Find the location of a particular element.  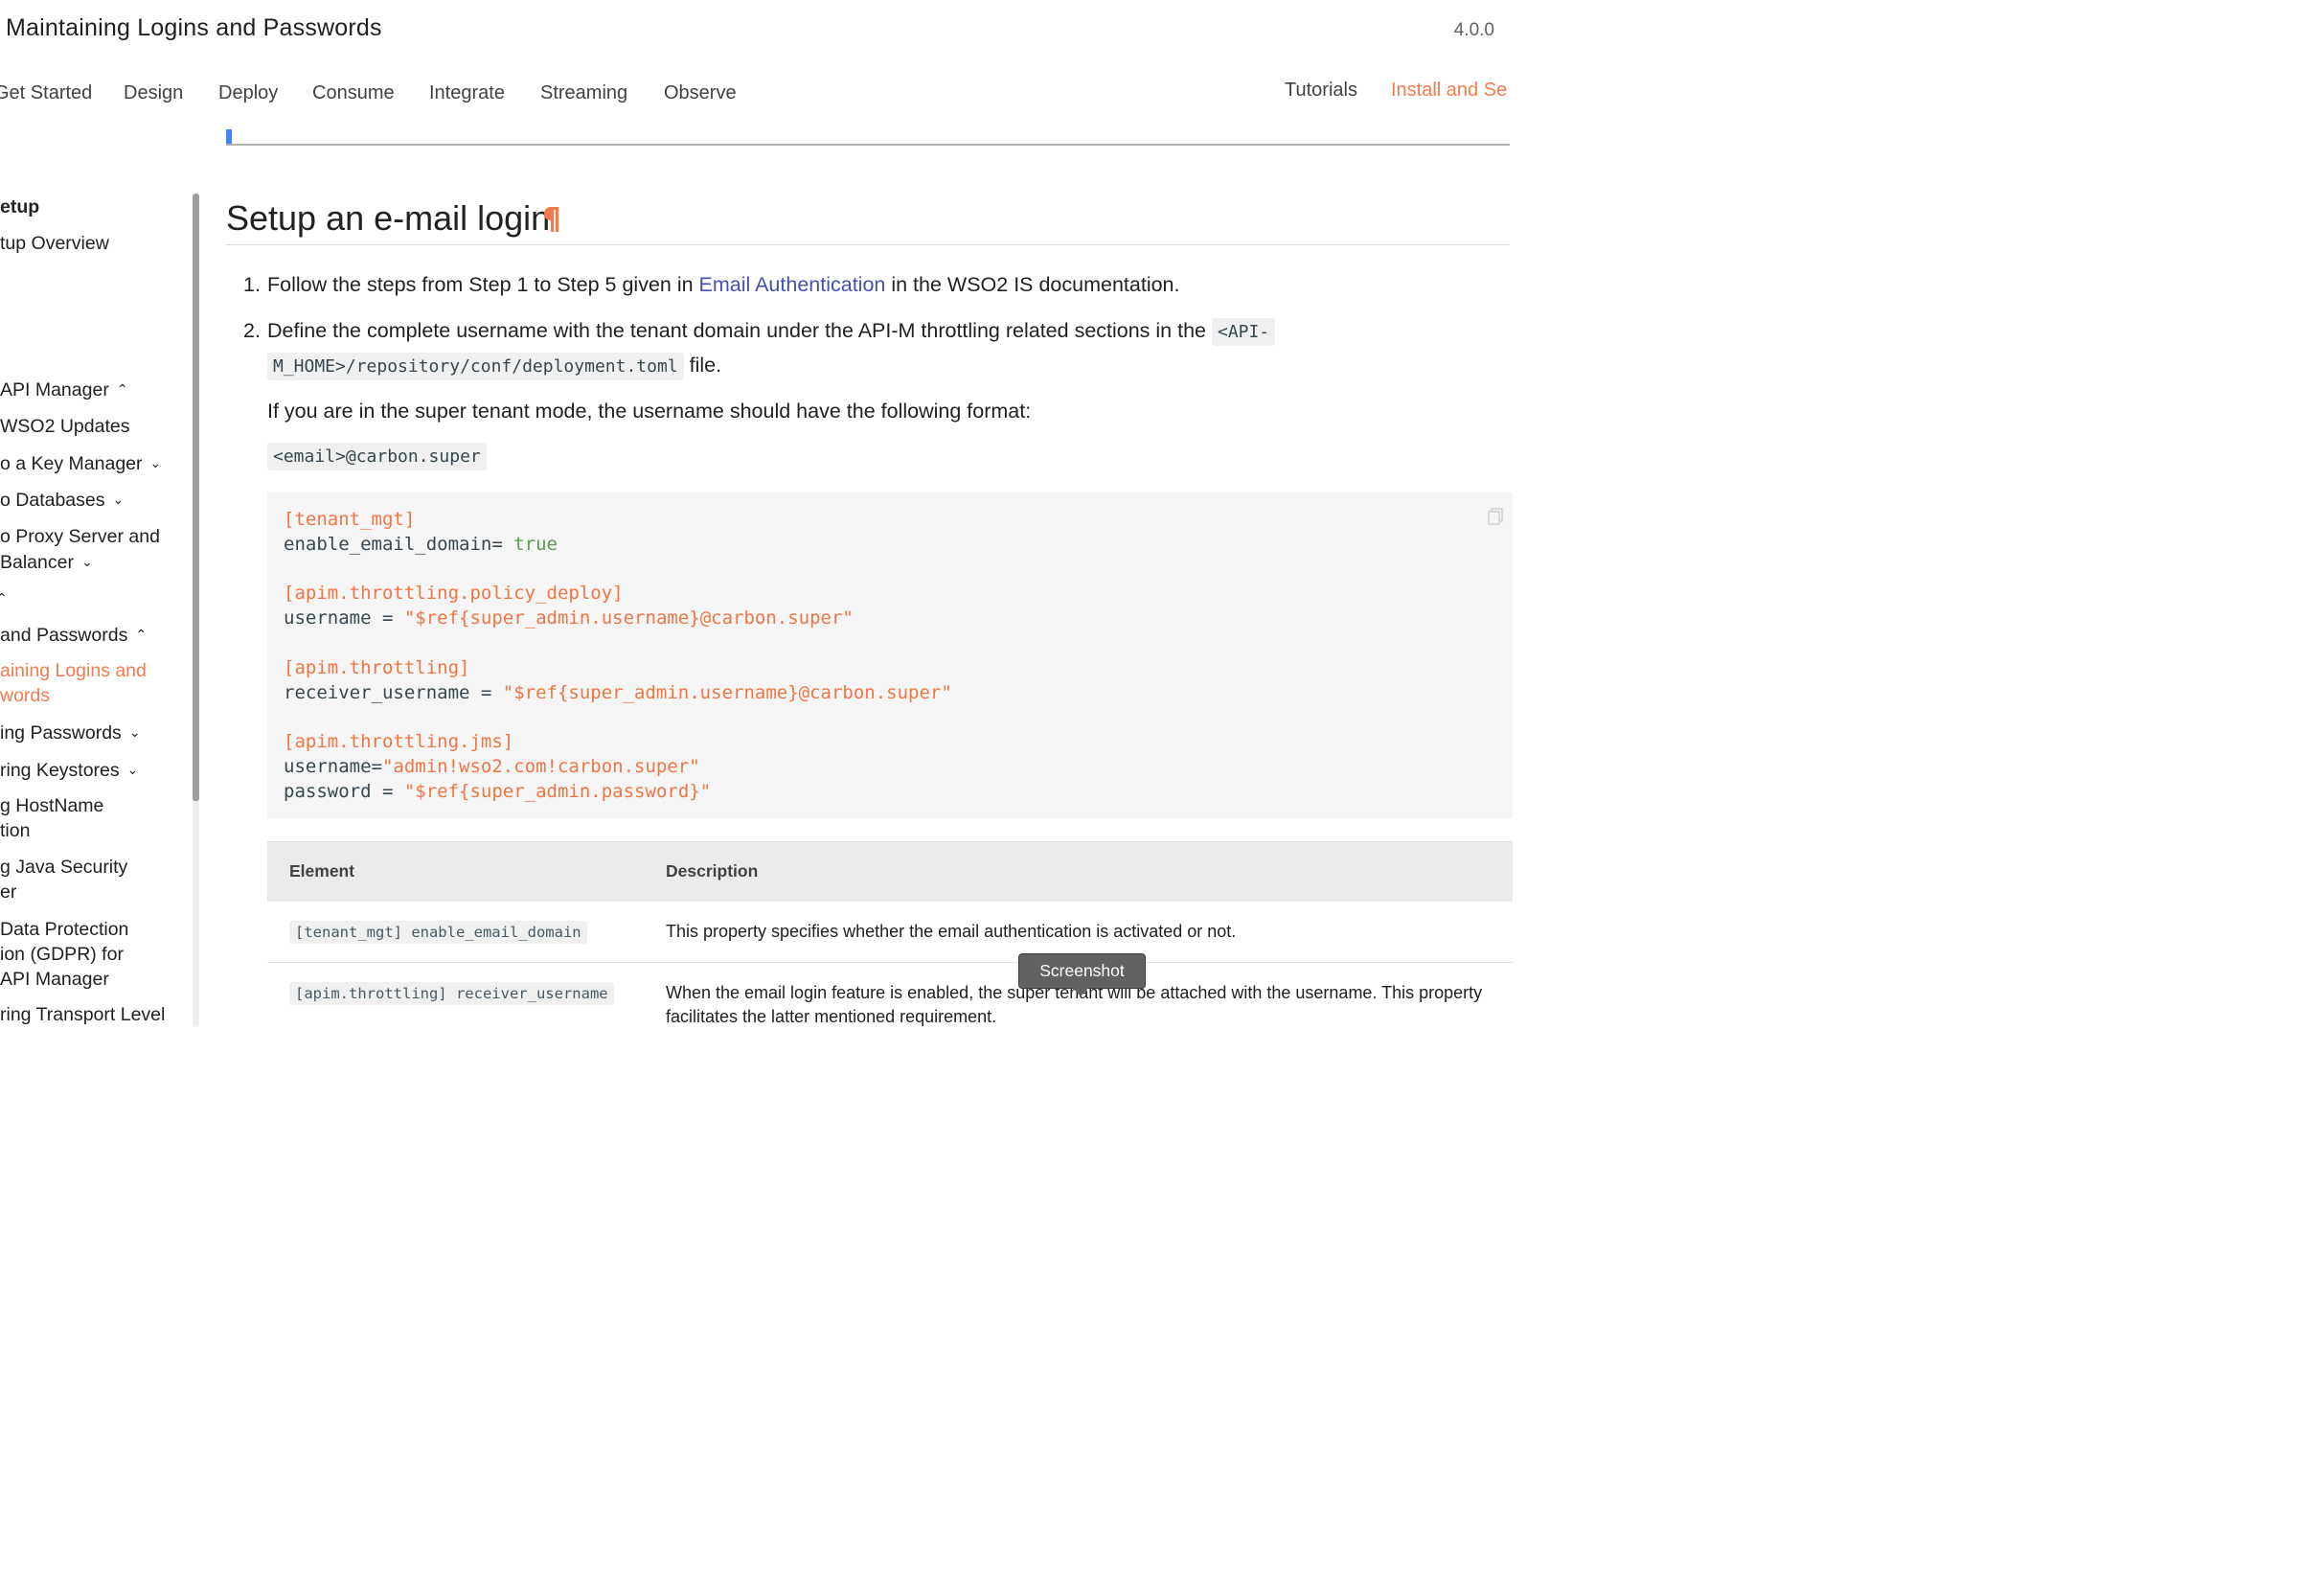

sidebar-item-key-manager: o a Key Manager ⌄ is located at coordinates (80, 463).